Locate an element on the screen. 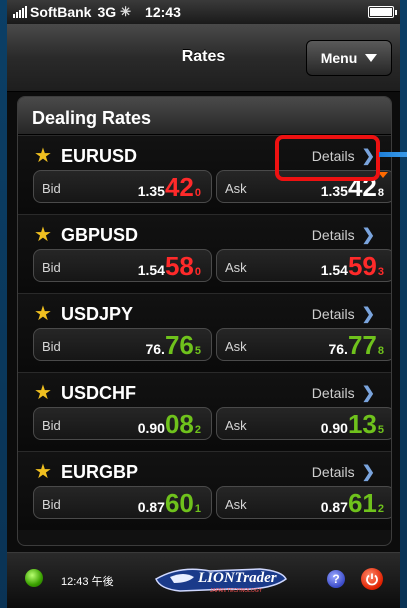 The image size is (407, 608). ask-price-pips: 77 is located at coordinates (362, 345).